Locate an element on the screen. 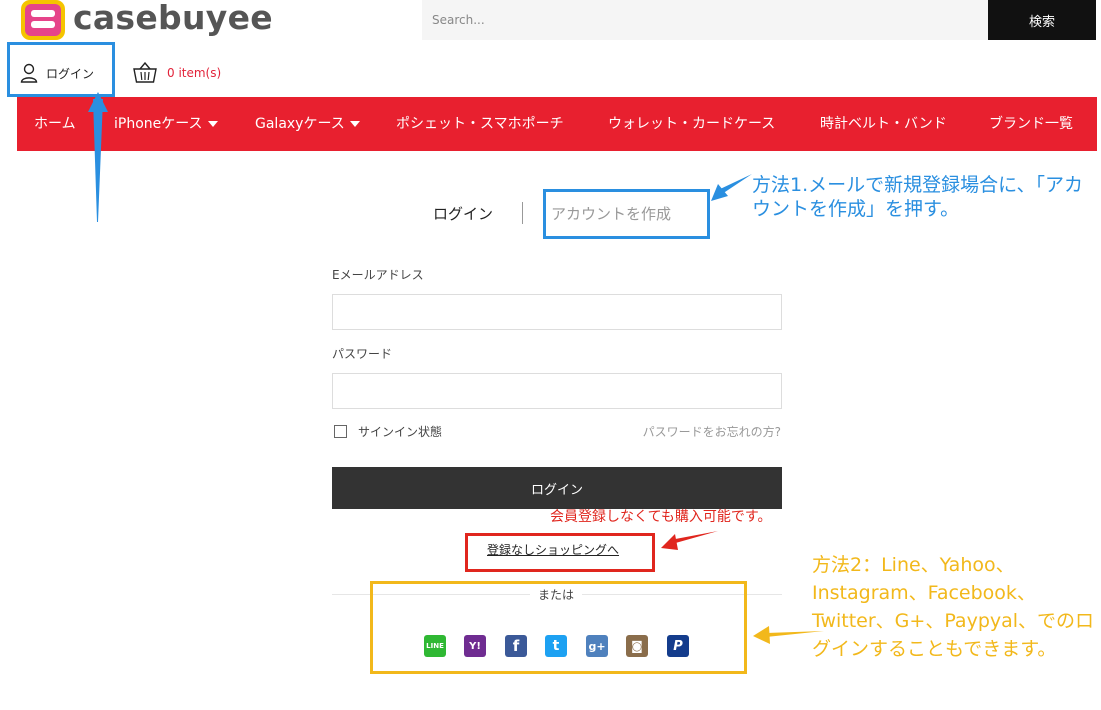 This screenshot has height=710, width=1101. annotation-box-create-account is located at coordinates (626, 214).